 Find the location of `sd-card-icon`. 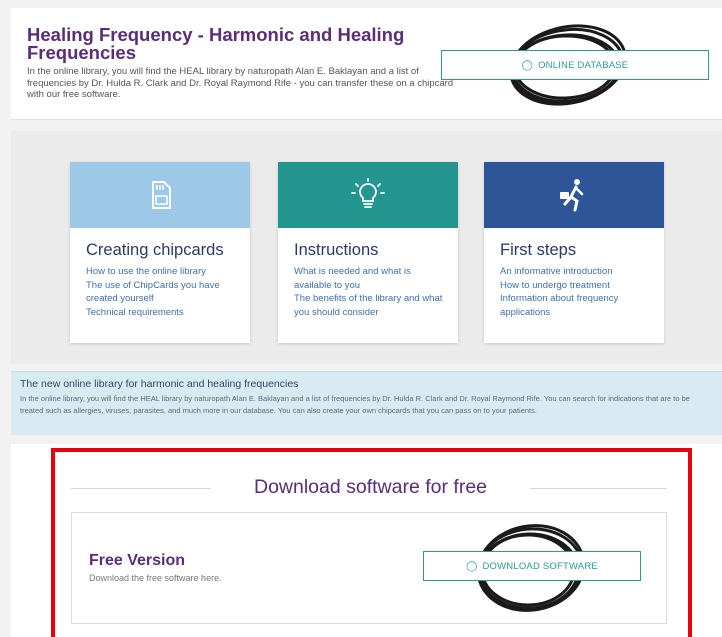

sd-card-icon is located at coordinates (161, 195).